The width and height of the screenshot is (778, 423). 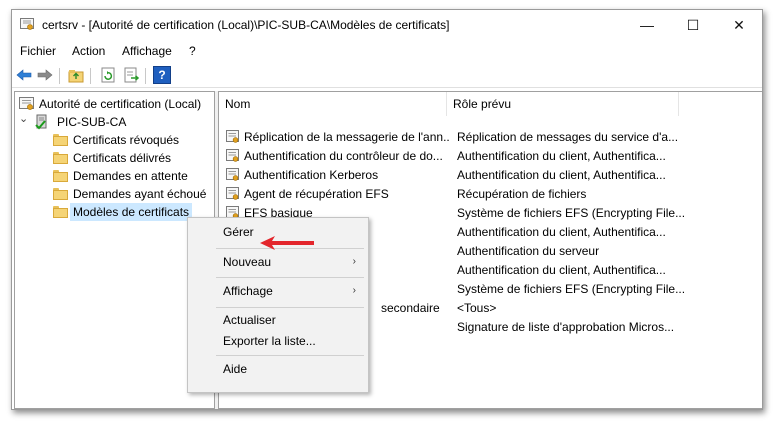 I want to click on tree-item-pending: Demandes en attente, so click(x=133, y=176).